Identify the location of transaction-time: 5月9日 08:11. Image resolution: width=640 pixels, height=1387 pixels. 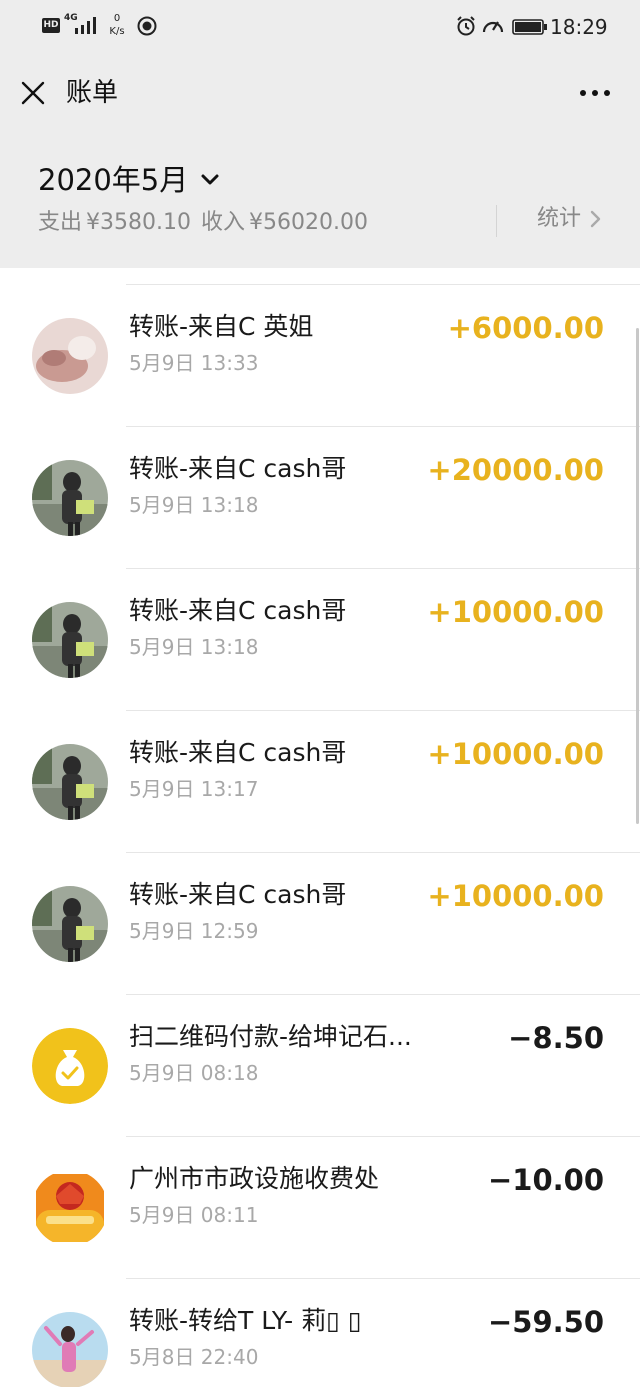
(194, 1215).